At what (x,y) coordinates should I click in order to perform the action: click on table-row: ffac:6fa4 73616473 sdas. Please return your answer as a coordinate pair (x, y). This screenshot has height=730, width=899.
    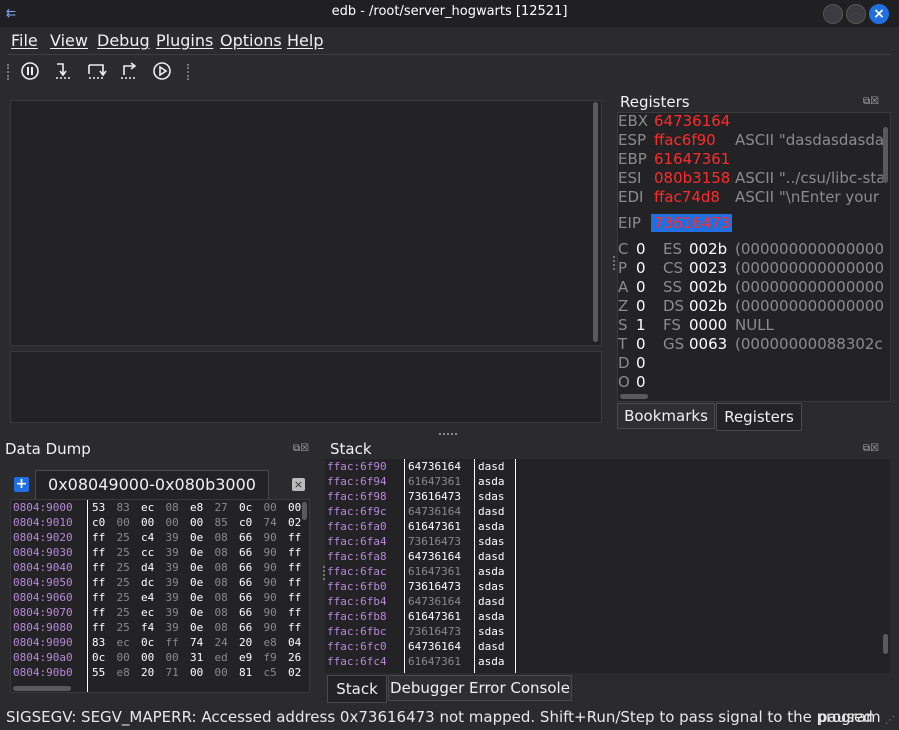
    Looking at the image, I should click on (425, 542).